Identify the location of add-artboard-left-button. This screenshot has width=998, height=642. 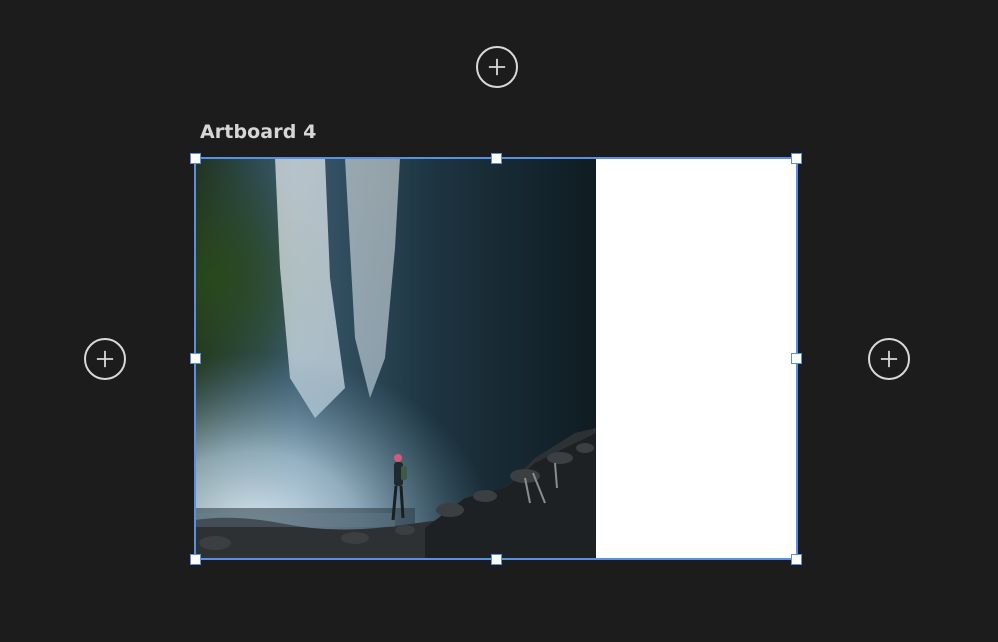
(105, 359).